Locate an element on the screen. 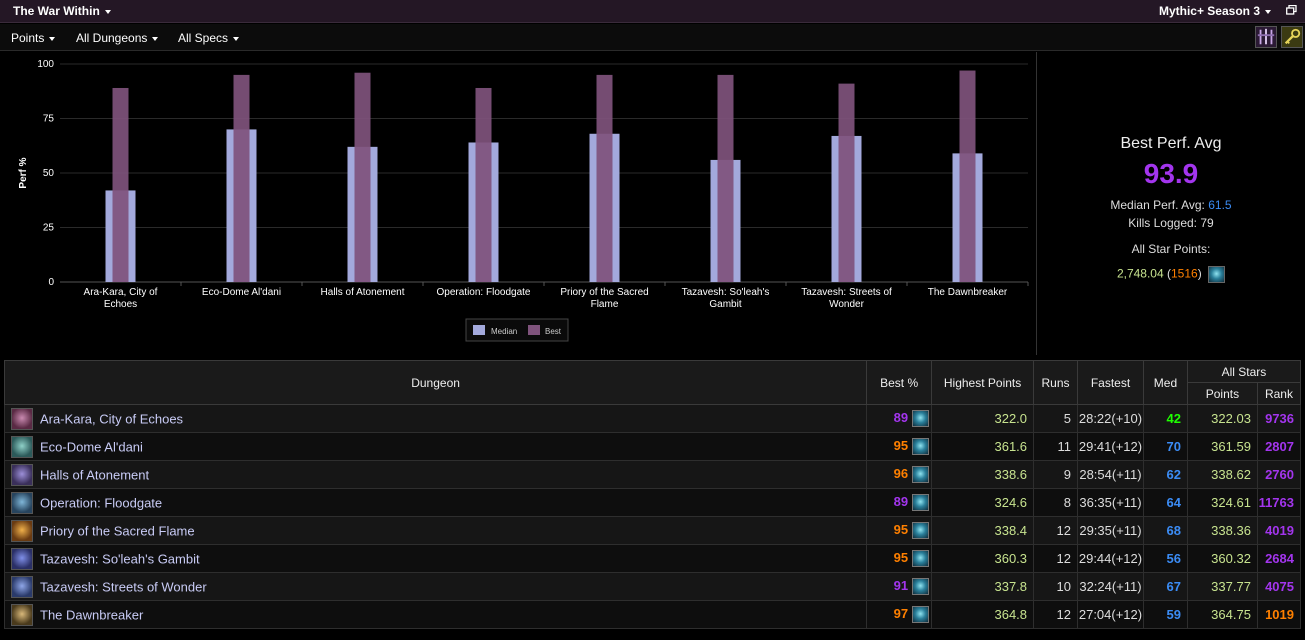 The image size is (1305, 640). col-highest: Highest Points is located at coordinates (983, 382).